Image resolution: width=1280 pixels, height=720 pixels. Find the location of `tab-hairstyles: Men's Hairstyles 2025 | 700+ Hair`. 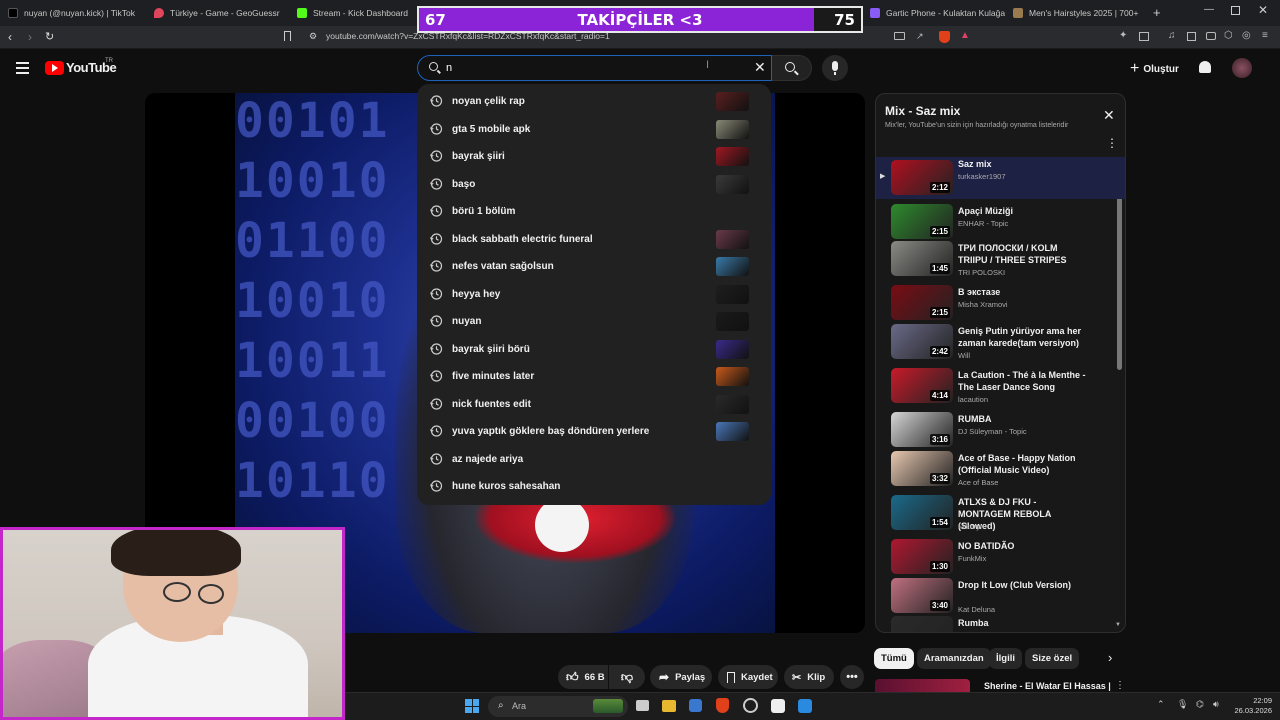

tab-hairstyles: Men's Hairstyles 2025 | 700+ Hair is located at coordinates (1076, 13).